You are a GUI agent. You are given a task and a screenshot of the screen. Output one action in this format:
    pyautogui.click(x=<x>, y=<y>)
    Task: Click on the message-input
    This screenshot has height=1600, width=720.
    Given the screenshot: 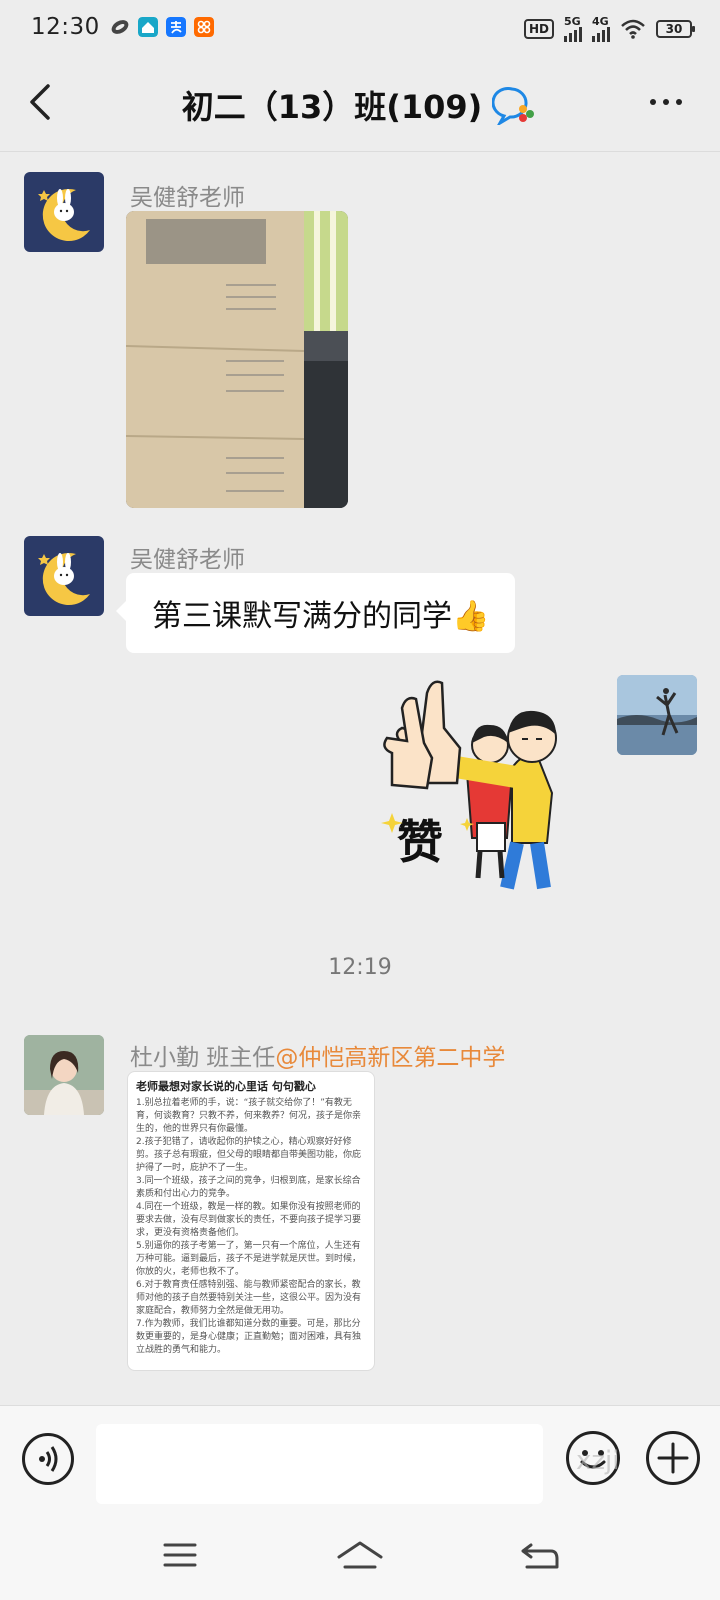 What is the action you would take?
    pyautogui.click(x=319, y=1464)
    